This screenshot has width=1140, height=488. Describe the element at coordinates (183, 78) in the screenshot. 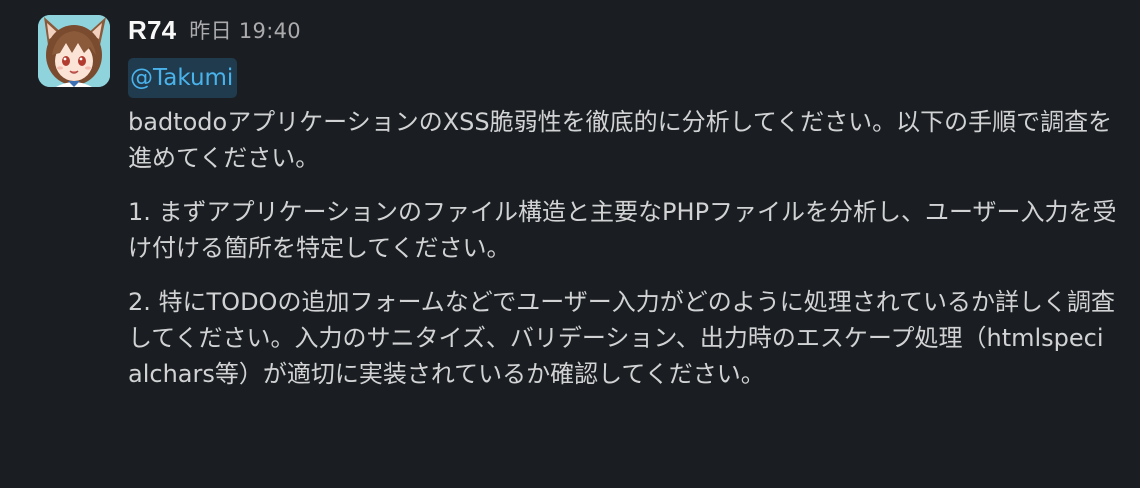

I see `user-mention: @Takumi` at that location.